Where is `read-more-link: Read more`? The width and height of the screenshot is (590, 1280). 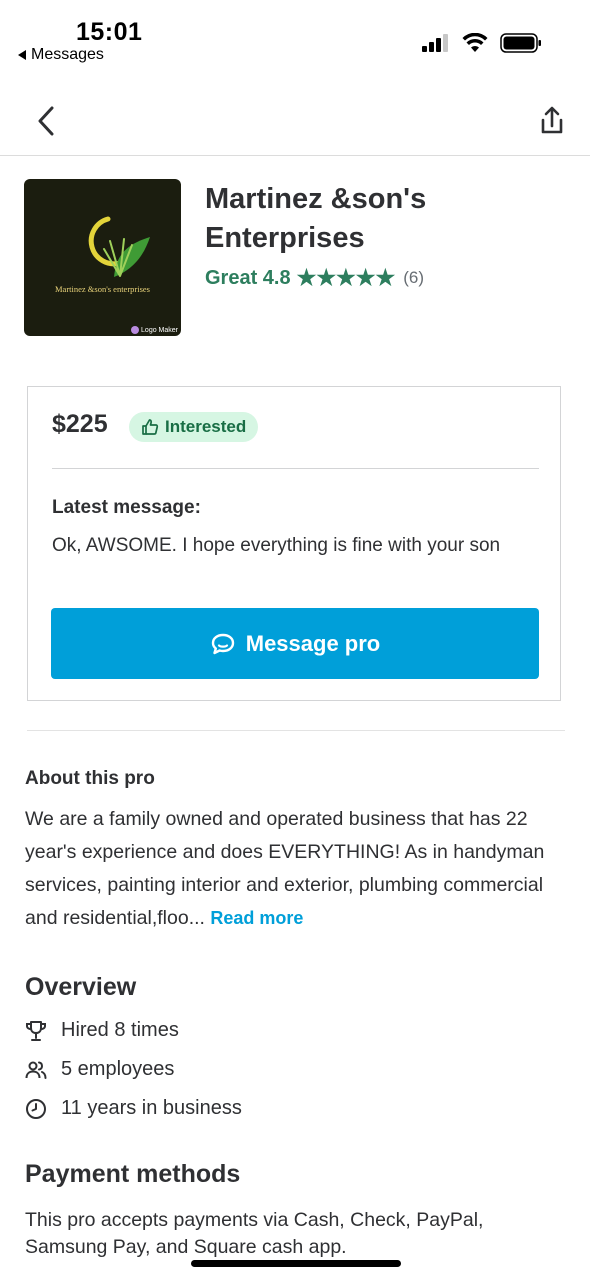
read-more-link: Read more is located at coordinates (256, 918).